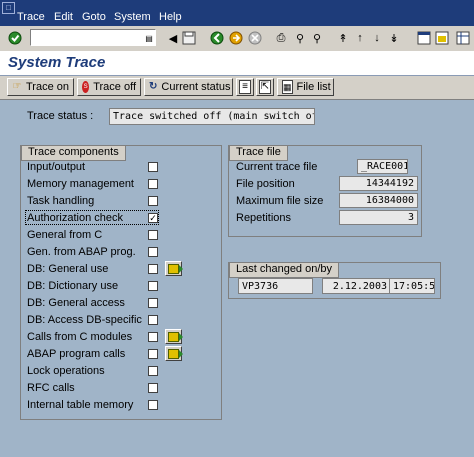 This screenshot has width=474, height=457. I want to click on component-db-dictionary-use-checkbox, so click(153, 286).